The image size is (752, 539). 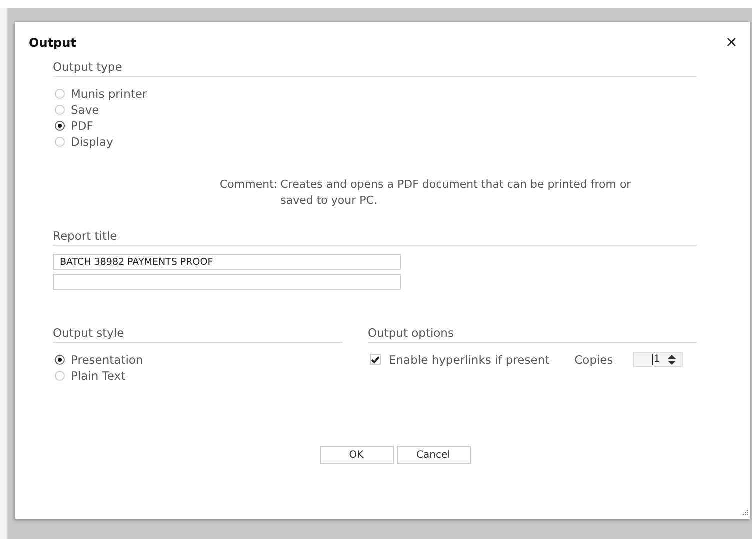 I want to click on section-heading: Output options, so click(x=532, y=334).